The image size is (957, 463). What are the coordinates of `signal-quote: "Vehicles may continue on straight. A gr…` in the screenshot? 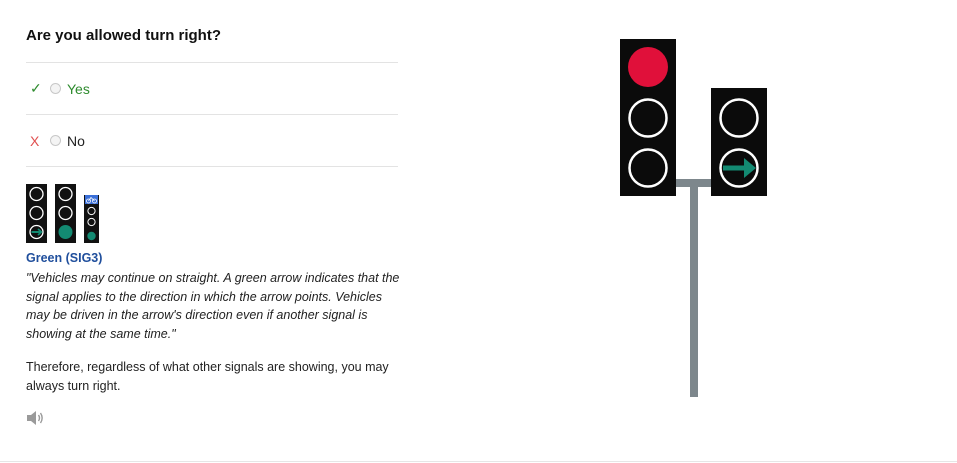 It's located at (213, 306).